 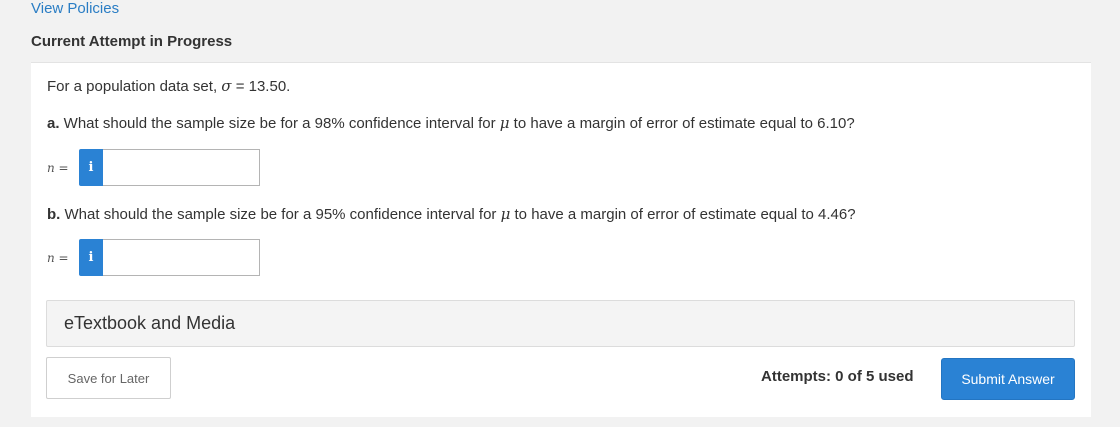 I want to click on answer-row-a: n = i, so click(x=153, y=167).